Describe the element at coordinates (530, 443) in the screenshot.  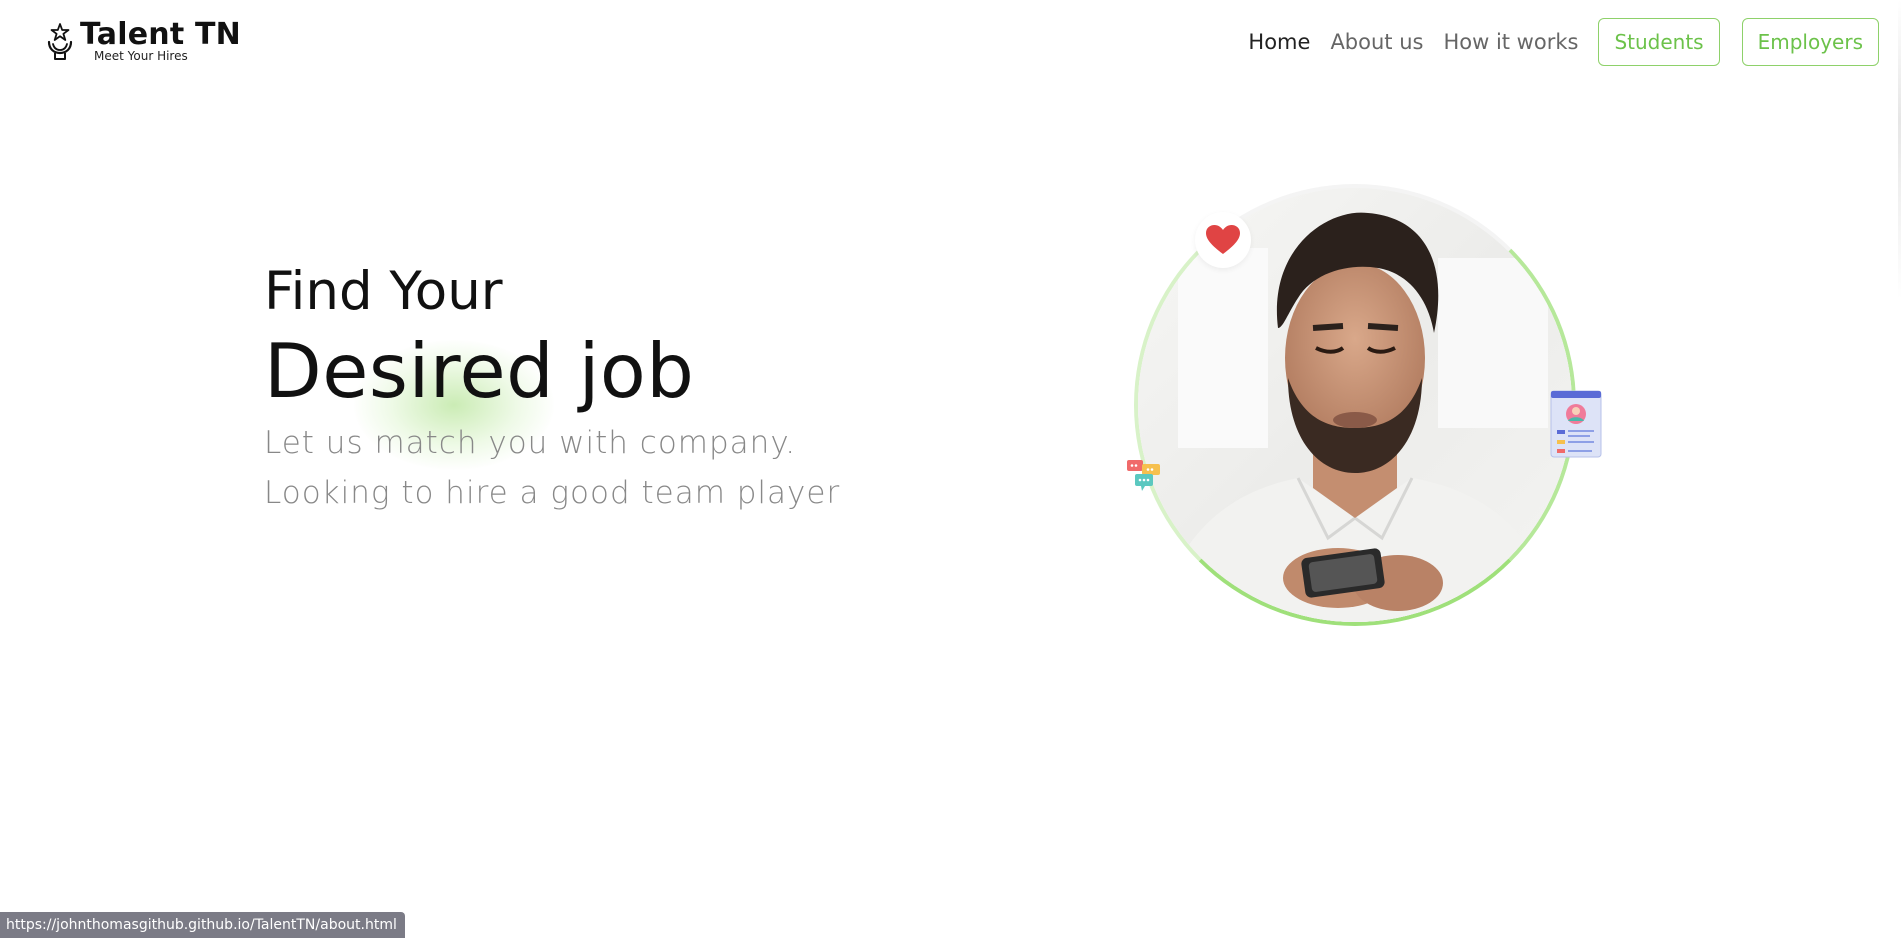
I see `hero-subtitle-line1: Let us match you with company.` at that location.